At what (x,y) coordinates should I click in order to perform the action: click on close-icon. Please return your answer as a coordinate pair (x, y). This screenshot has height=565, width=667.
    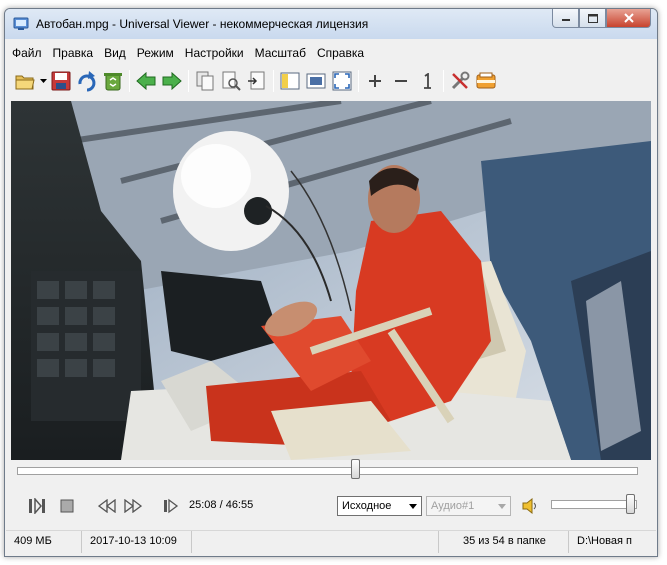
    Looking at the image, I should click on (628, 18).